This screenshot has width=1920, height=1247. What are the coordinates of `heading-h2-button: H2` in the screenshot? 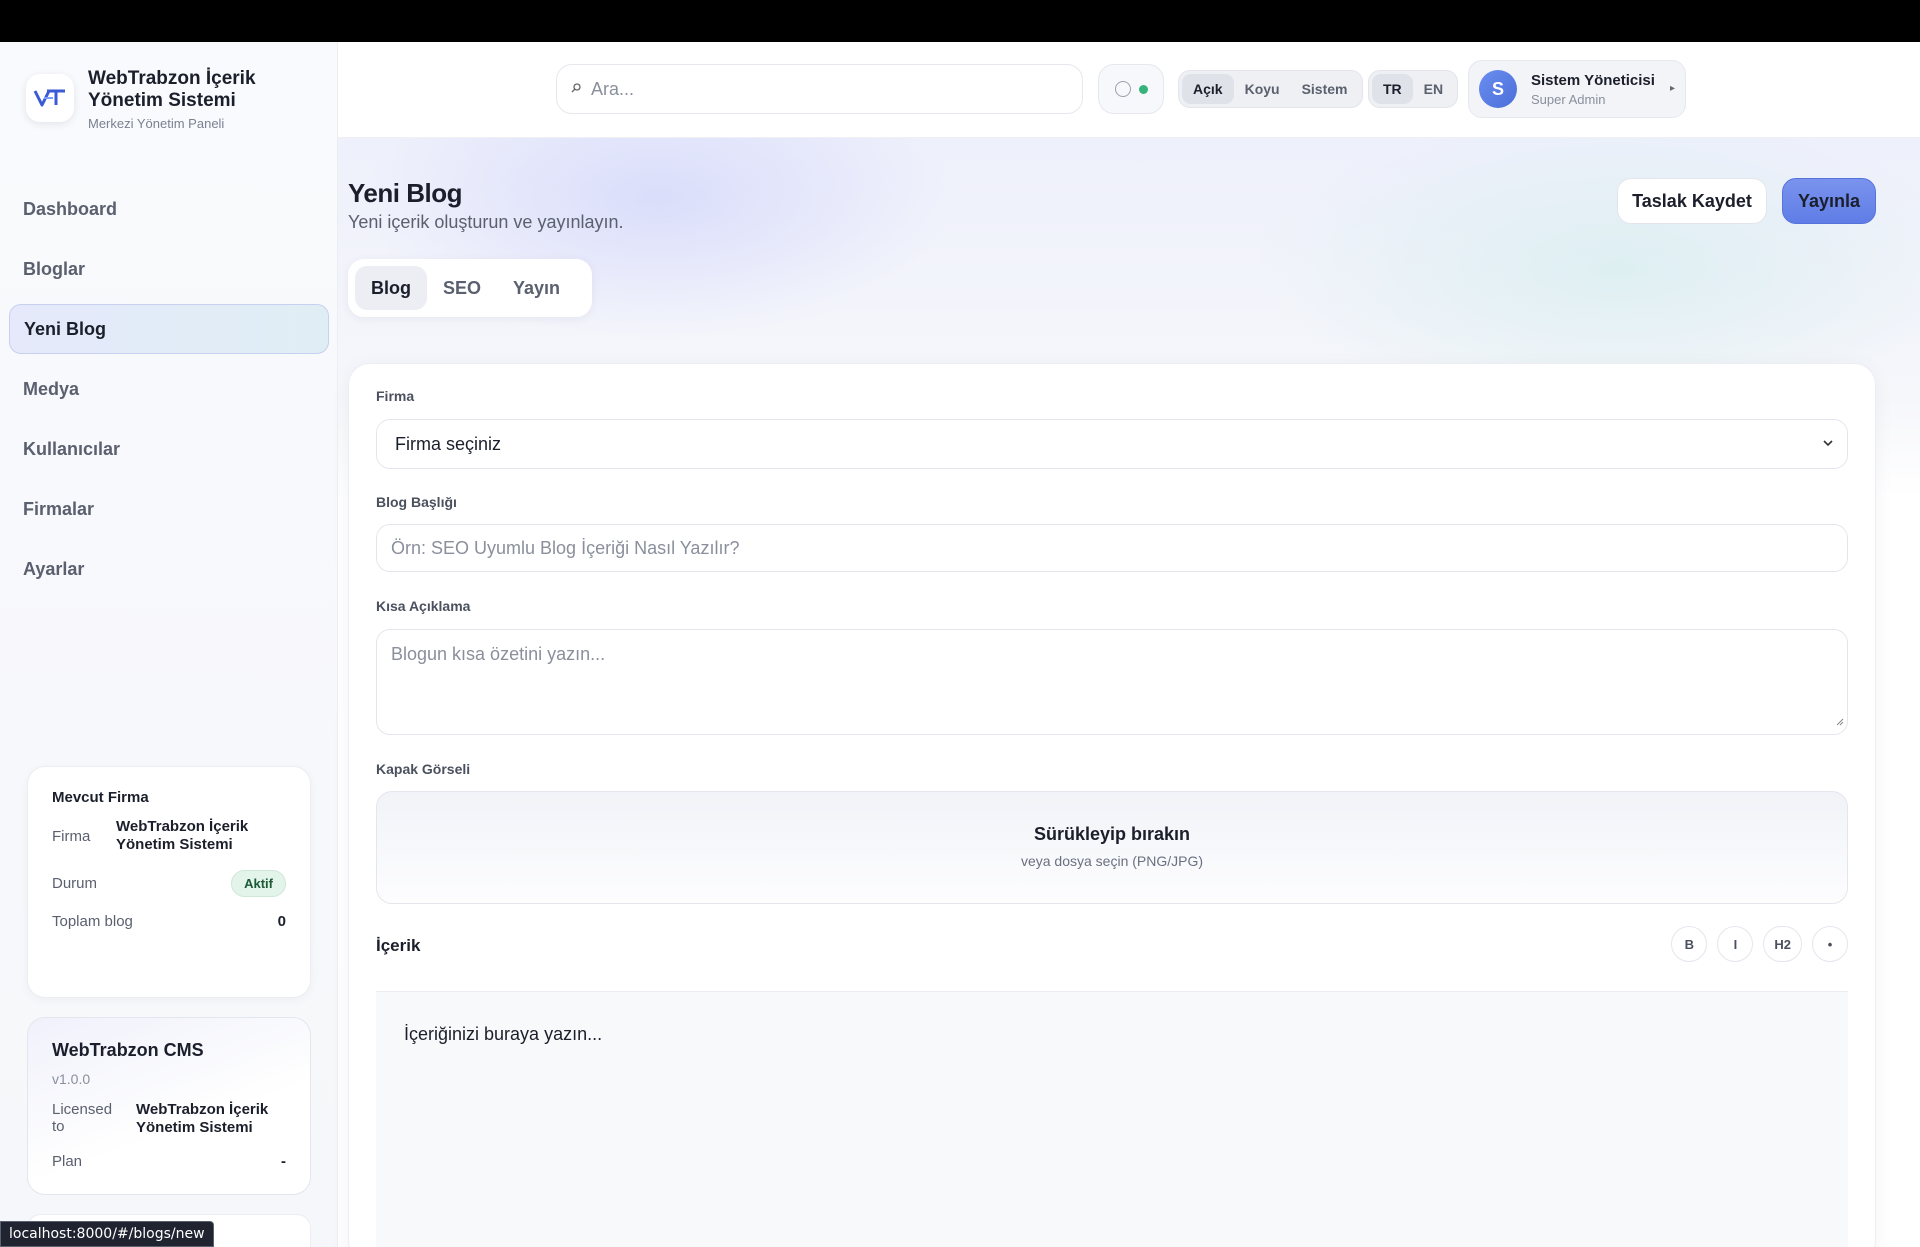 It's located at (1782, 944).